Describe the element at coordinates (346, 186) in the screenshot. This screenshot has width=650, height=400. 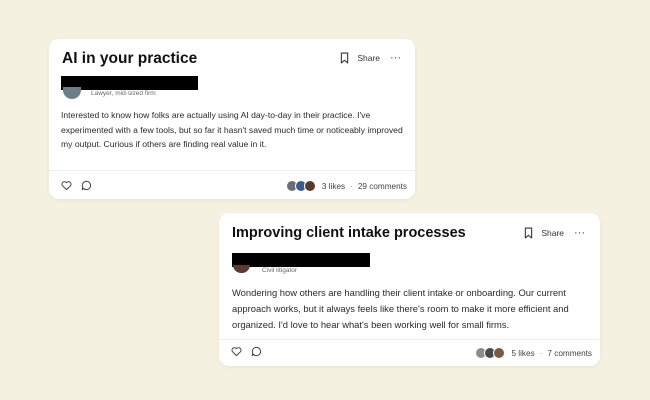
I see `post-stats: 3 likes · 29 comments` at that location.